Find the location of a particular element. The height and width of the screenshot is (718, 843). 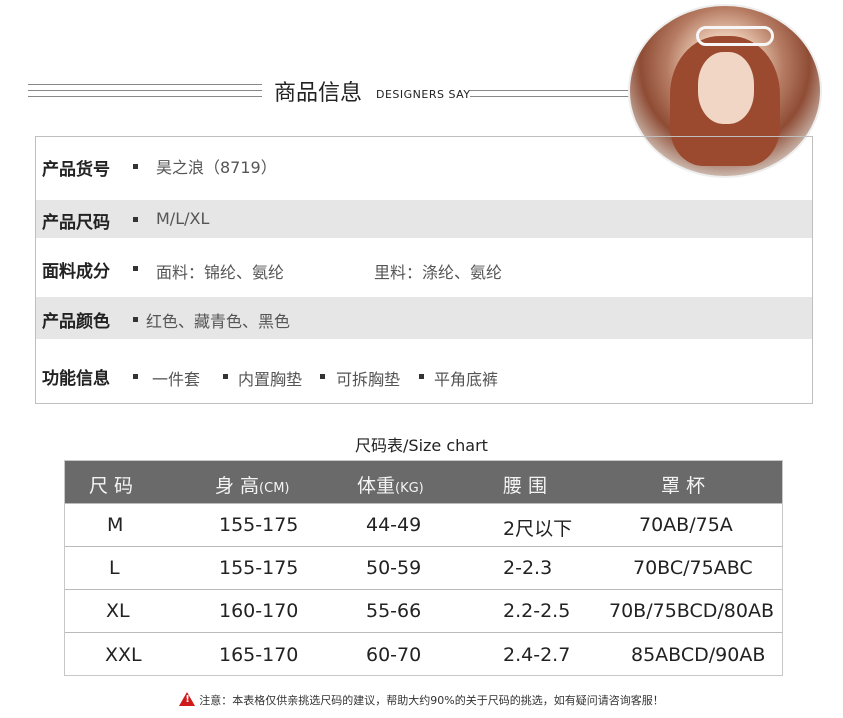

cell-height: 165-170 is located at coordinates (259, 655).